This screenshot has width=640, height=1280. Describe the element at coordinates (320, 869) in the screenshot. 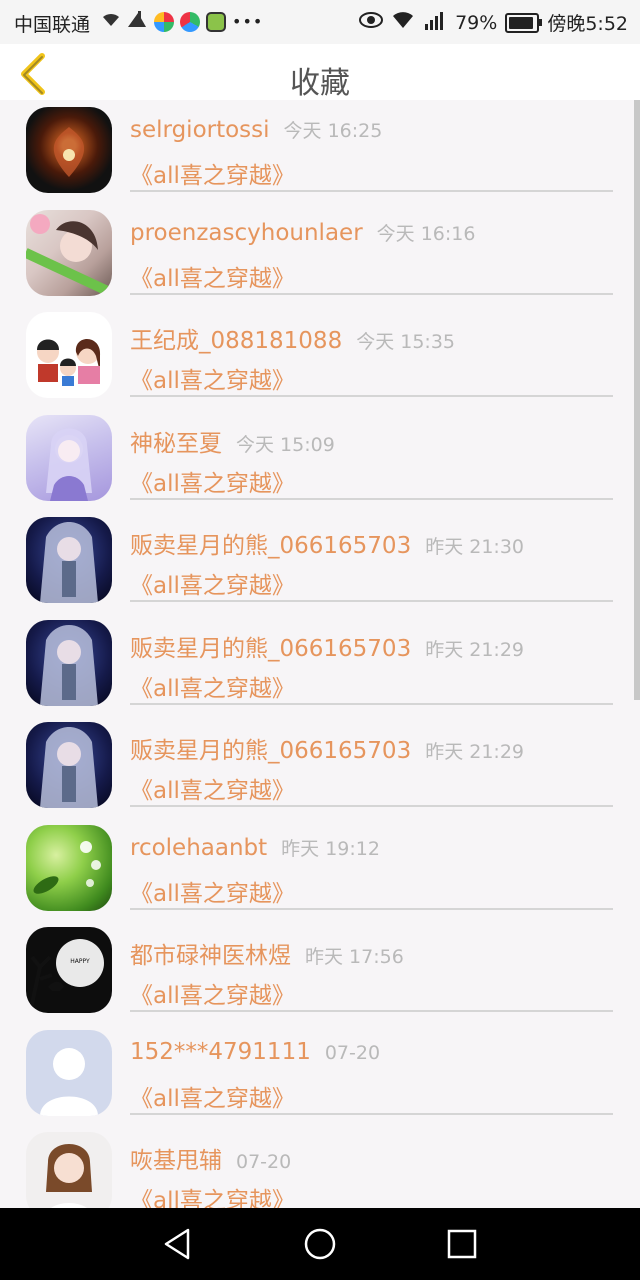

I see `list-item: rcolehaanbt 昨天 19:12 《all喜之穿越》` at that location.